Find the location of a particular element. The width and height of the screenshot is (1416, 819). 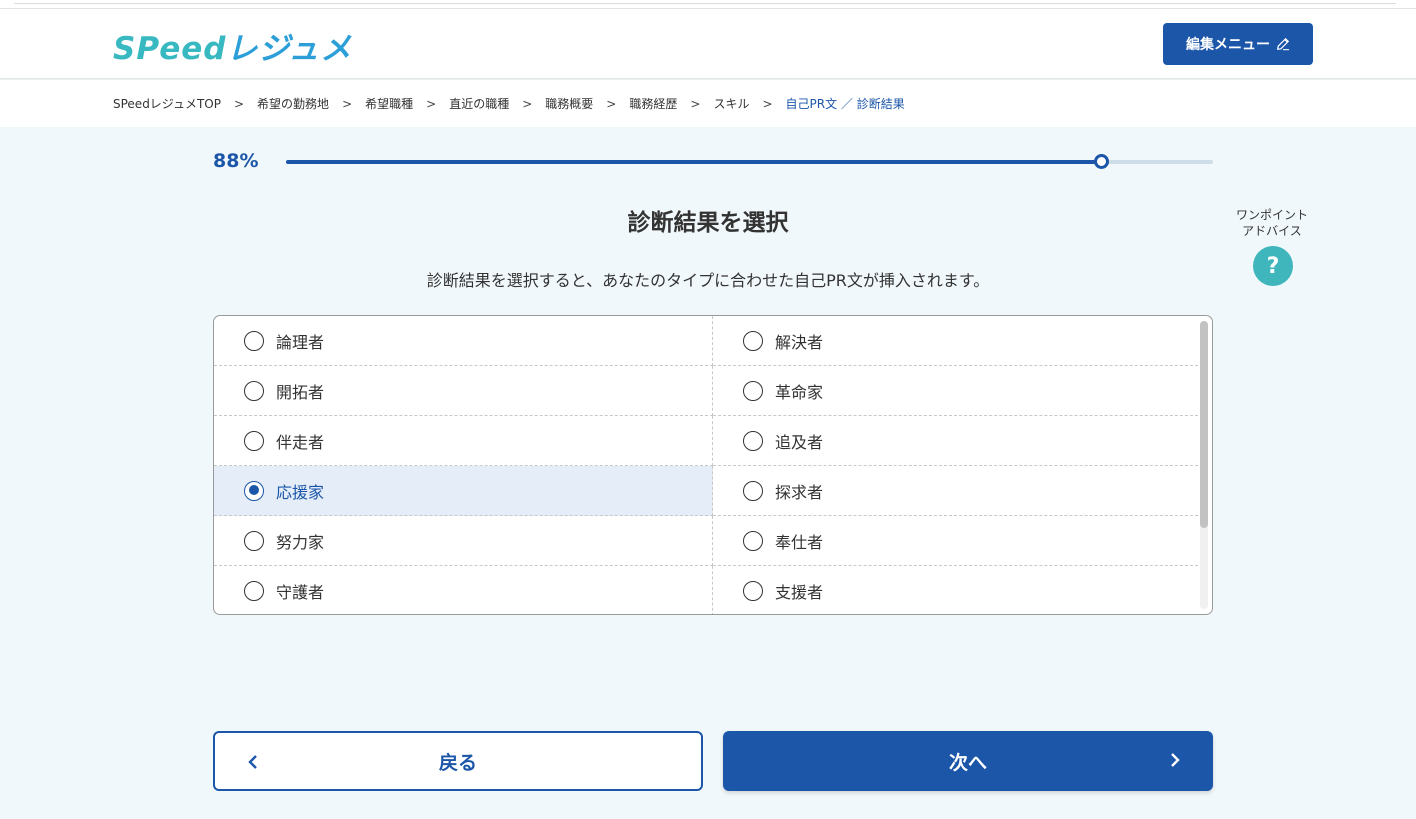

diagnosis-option-label: 論理者 is located at coordinates (300, 342).